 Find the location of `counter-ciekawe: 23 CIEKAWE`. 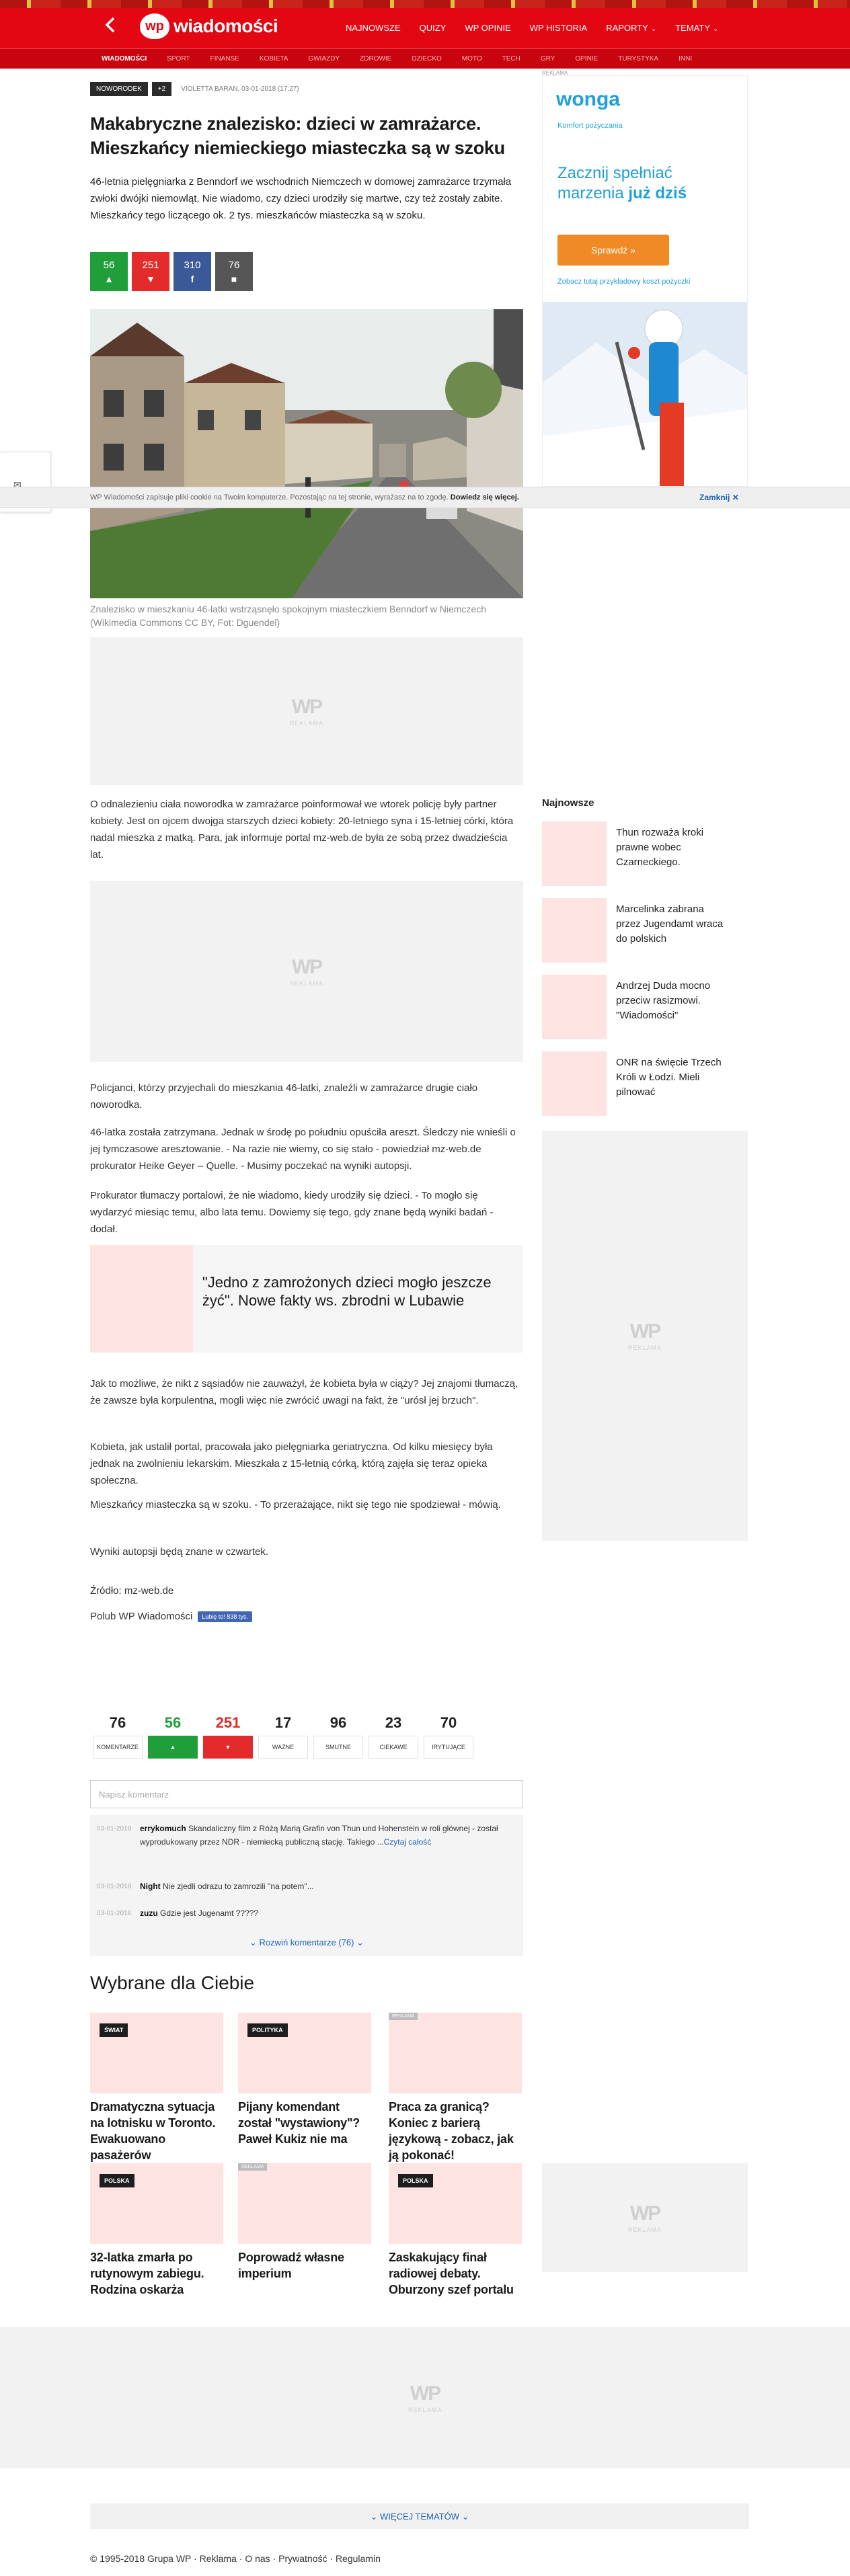

counter-ciekawe: 23 CIEKAWE is located at coordinates (393, 1736).